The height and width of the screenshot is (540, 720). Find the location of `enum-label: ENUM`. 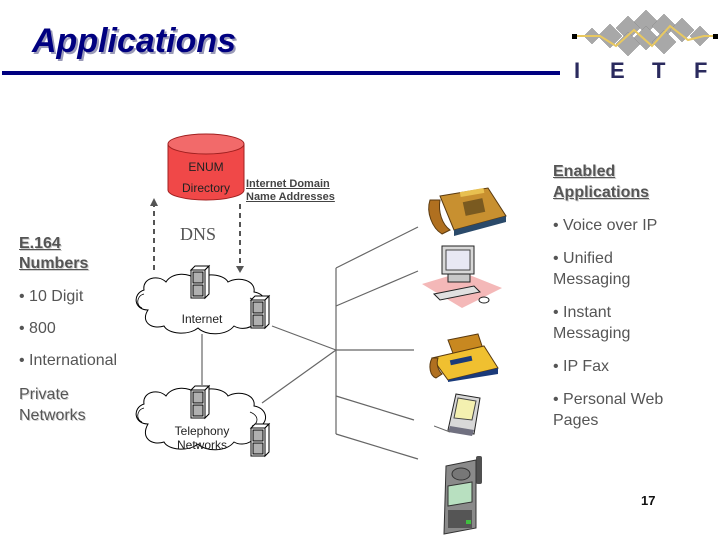

enum-label: ENUM is located at coordinates (206, 167).